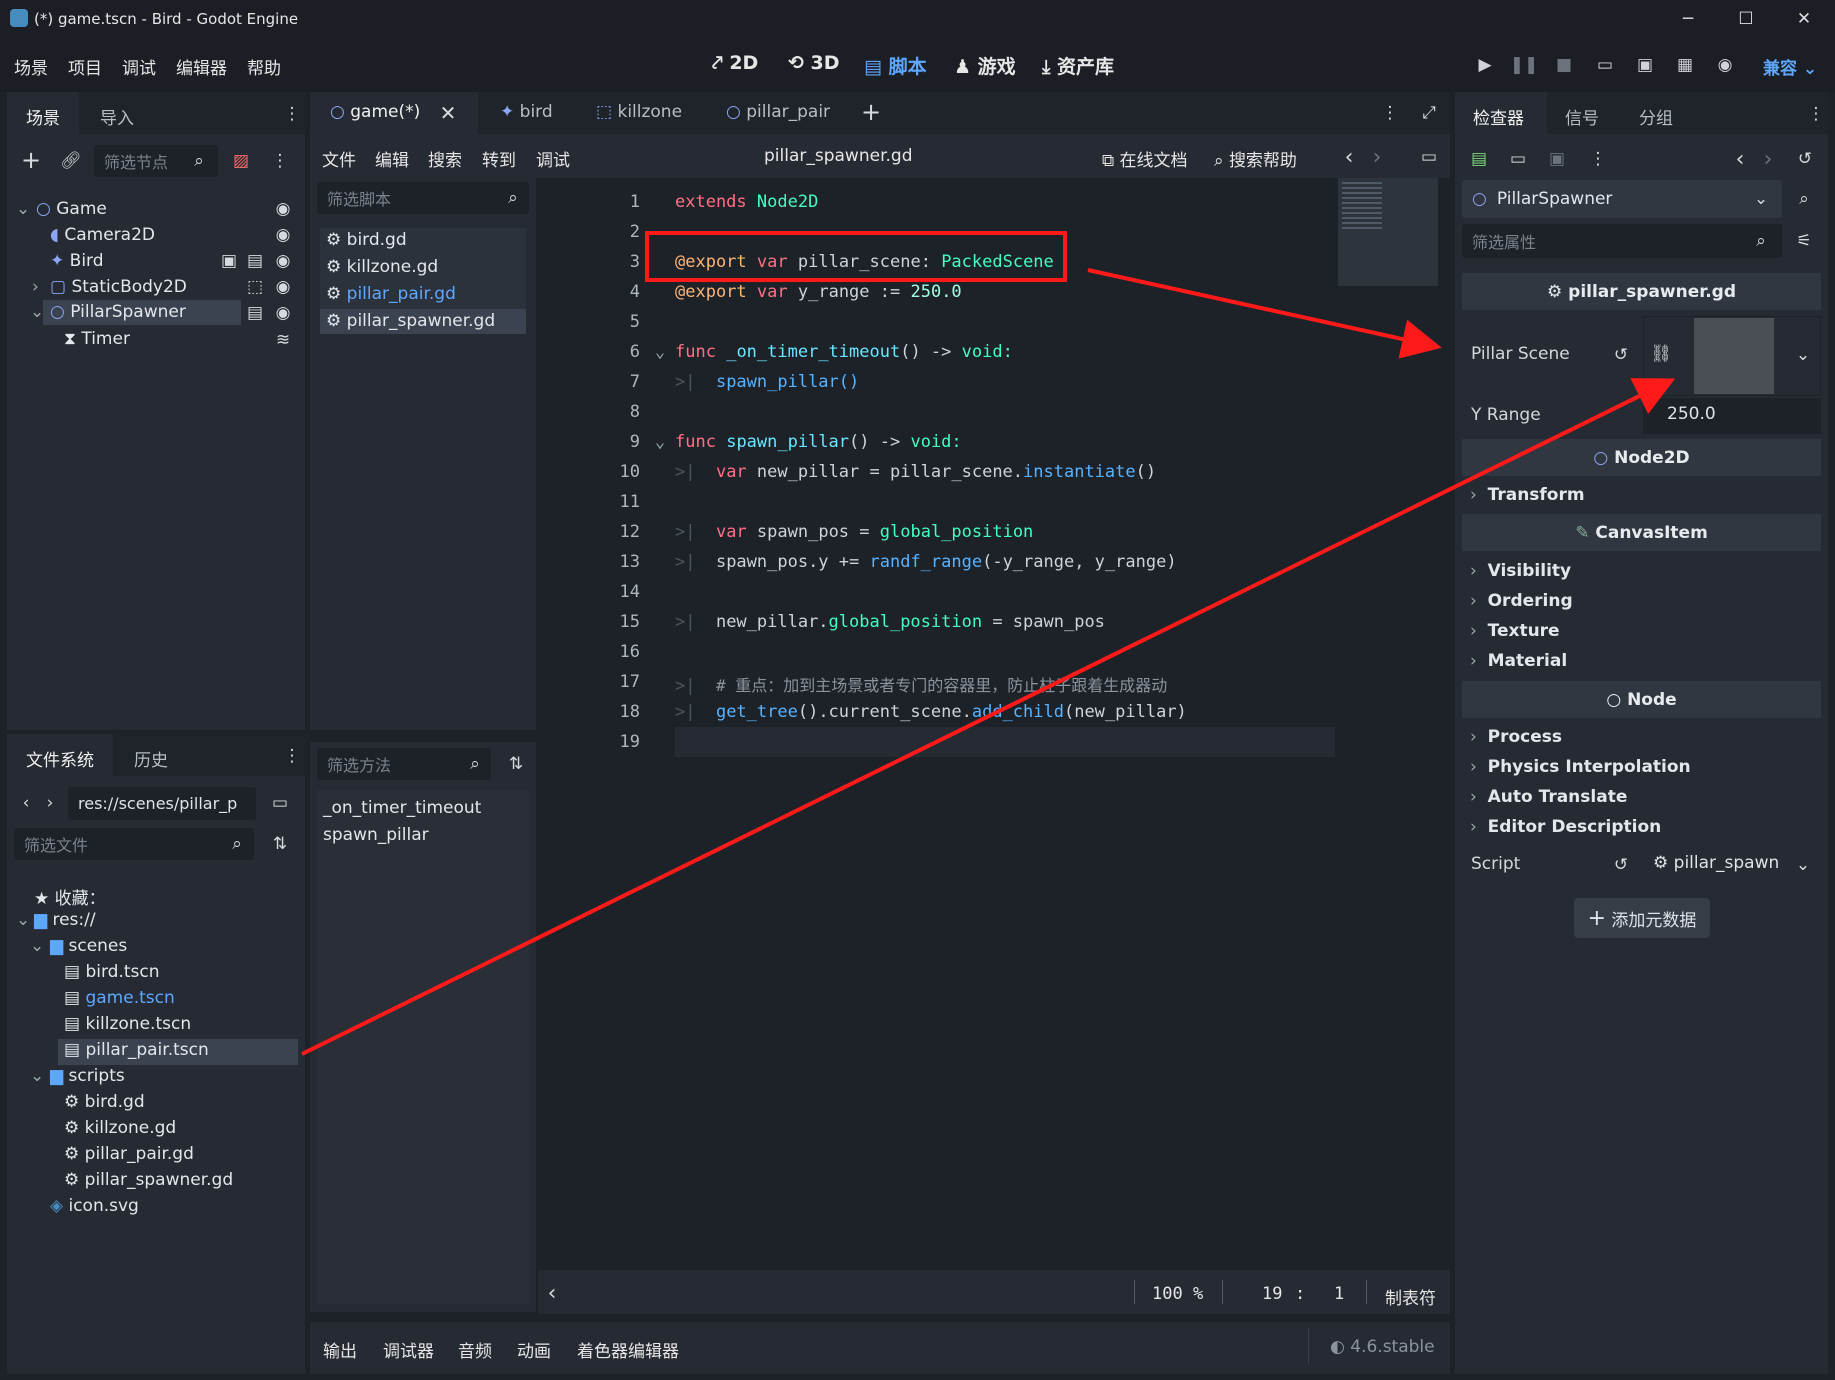  I want to click on highlight-box, so click(856, 256).